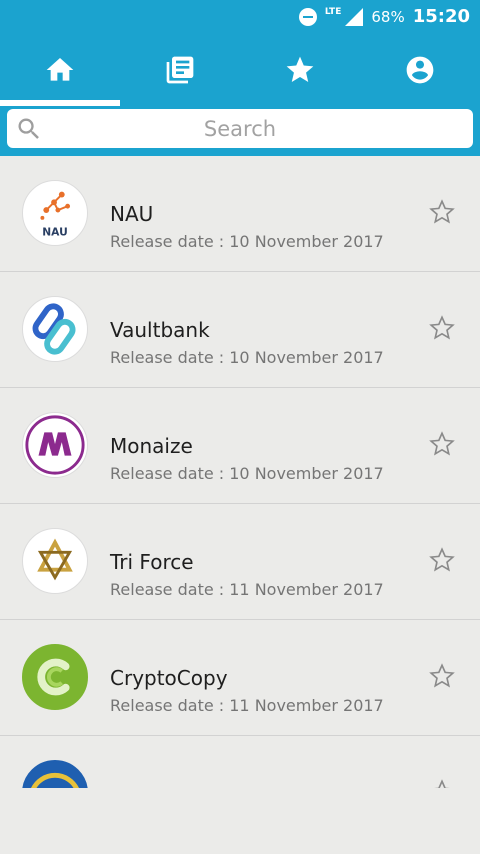  Describe the element at coordinates (354, 16) in the screenshot. I see `signal-icon` at that location.